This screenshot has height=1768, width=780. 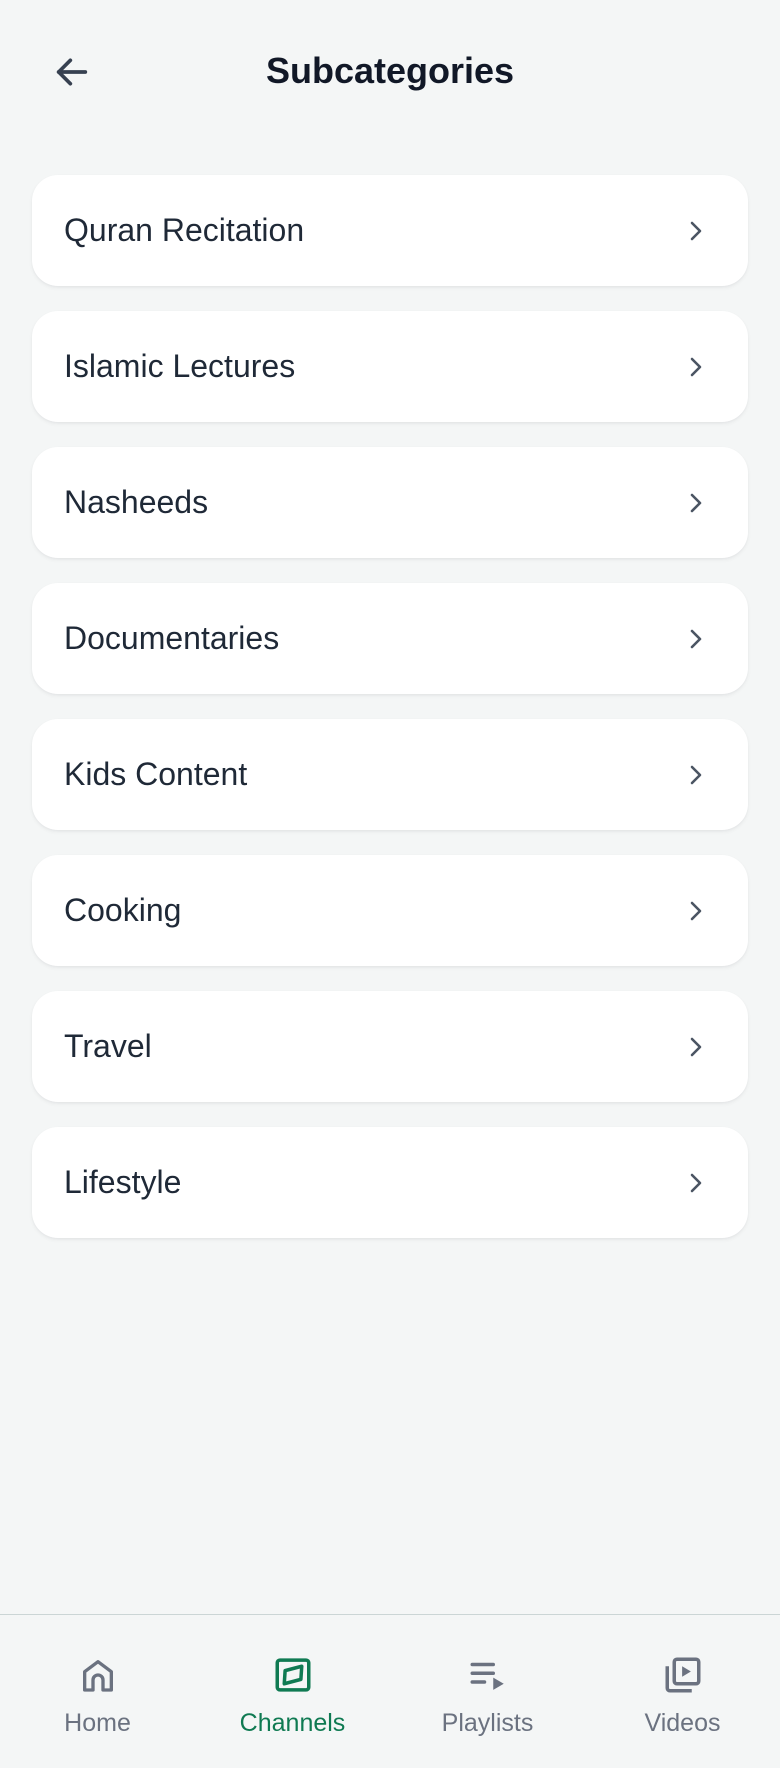 I want to click on subcategory-item-documentaries: Documentaries, so click(x=390, y=638).